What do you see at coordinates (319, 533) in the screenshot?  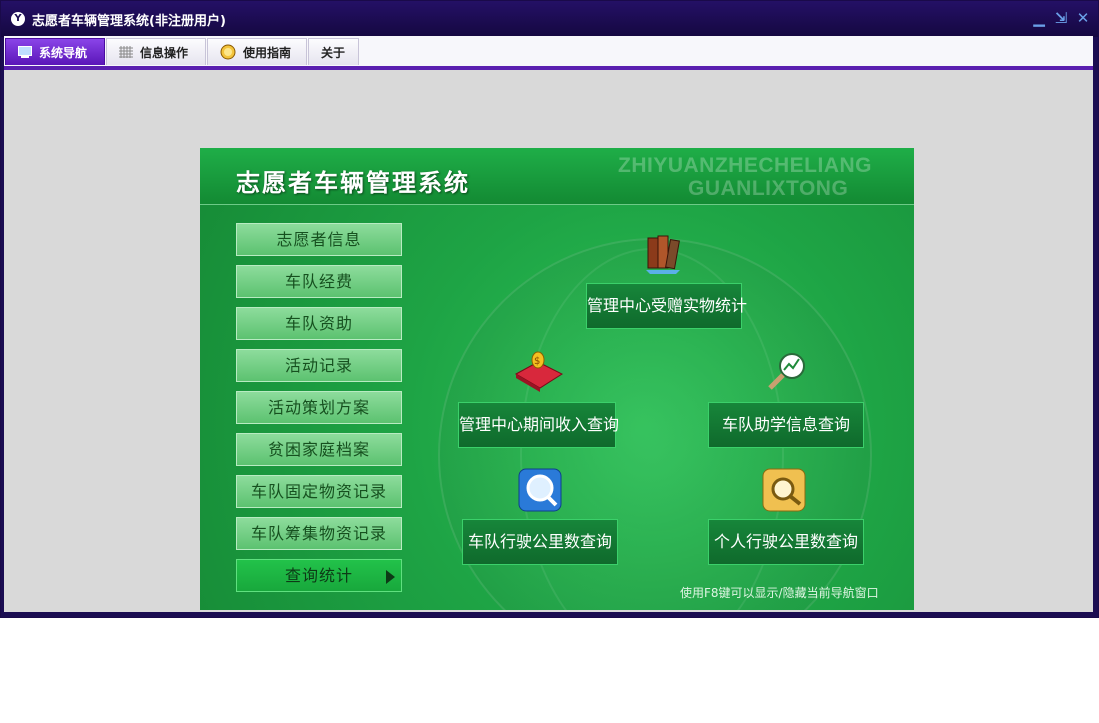 I see `sidebar-item-raised-materials: 车队筹集物资记录` at bounding box center [319, 533].